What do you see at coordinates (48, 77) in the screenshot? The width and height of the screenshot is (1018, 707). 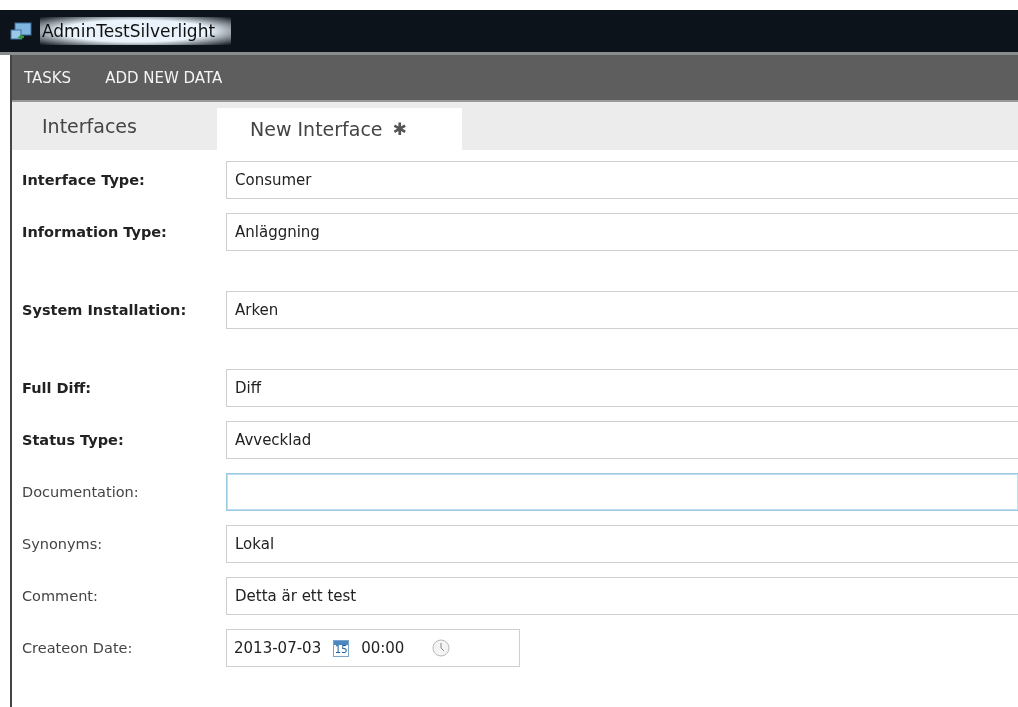 I see `menu-item: TASKS` at bounding box center [48, 77].